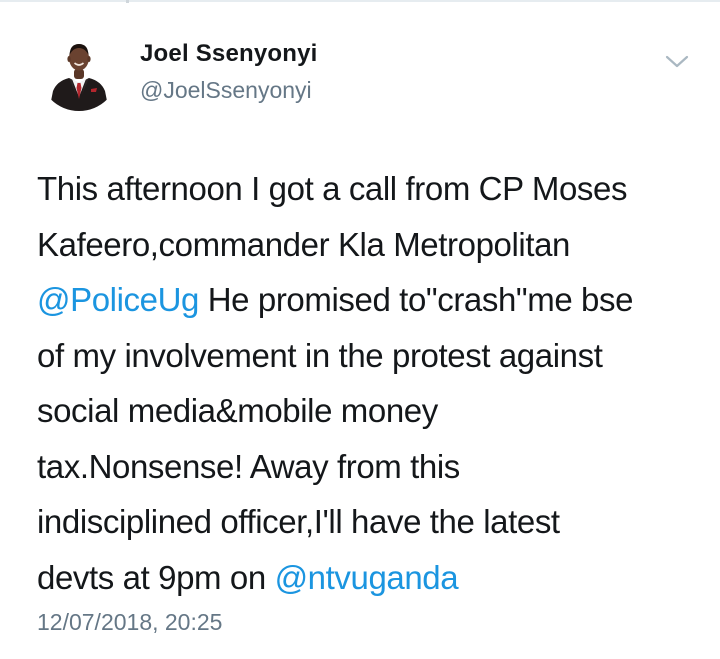  I want to click on tweet-text-segment: devts at 9pm on, so click(156, 577).